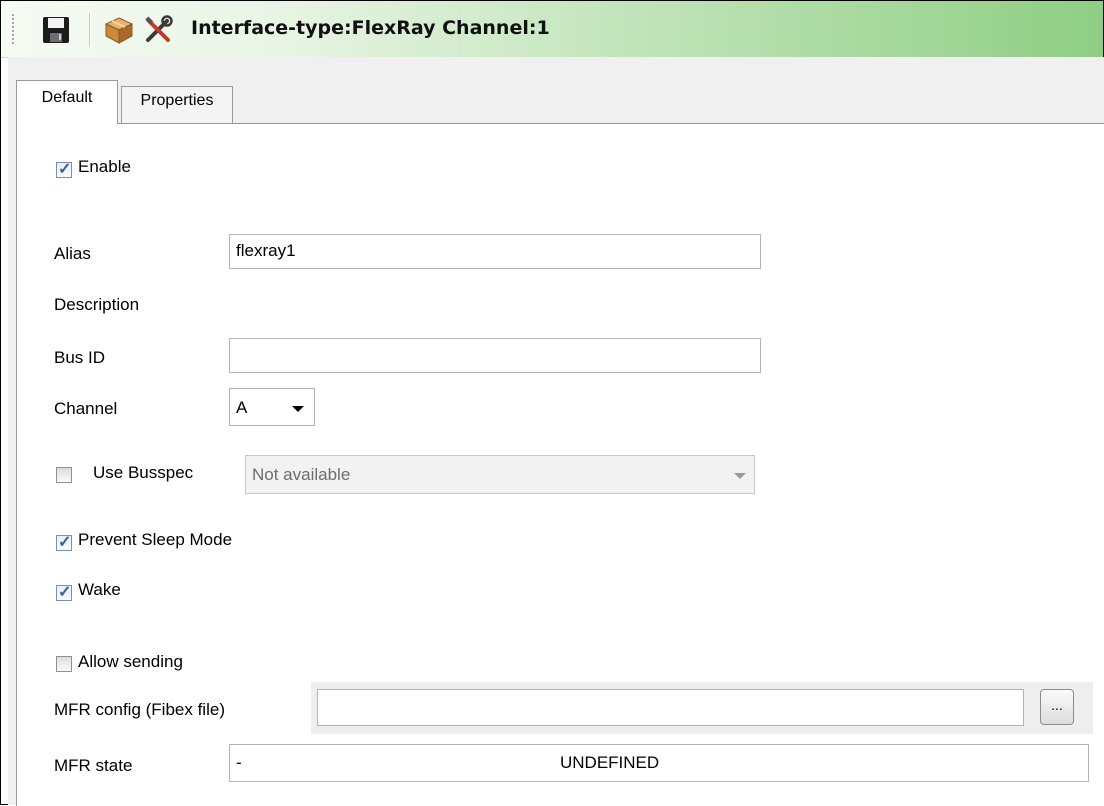 The width and height of the screenshot is (1104, 806). What do you see at coordinates (495, 251) in the screenshot?
I see `alias-input: flexray1` at bounding box center [495, 251].